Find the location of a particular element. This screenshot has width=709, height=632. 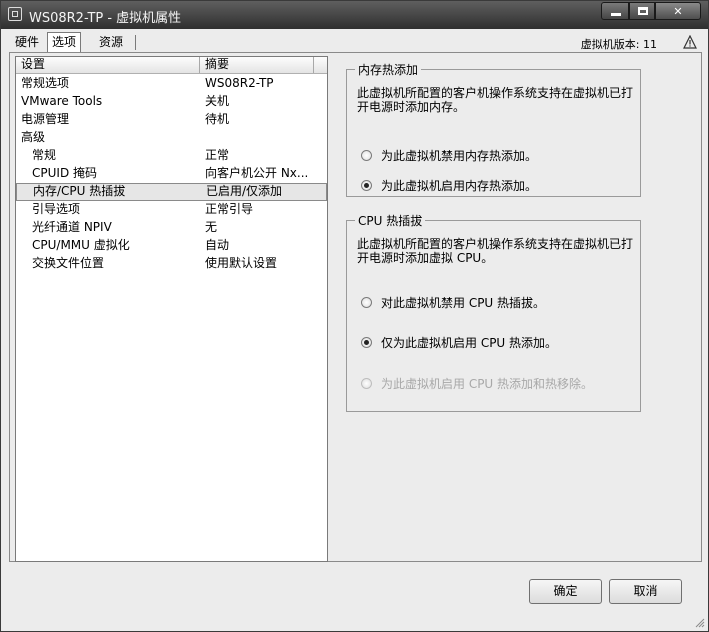

item-value: 正常引导 is located at coordinates (229, 209).